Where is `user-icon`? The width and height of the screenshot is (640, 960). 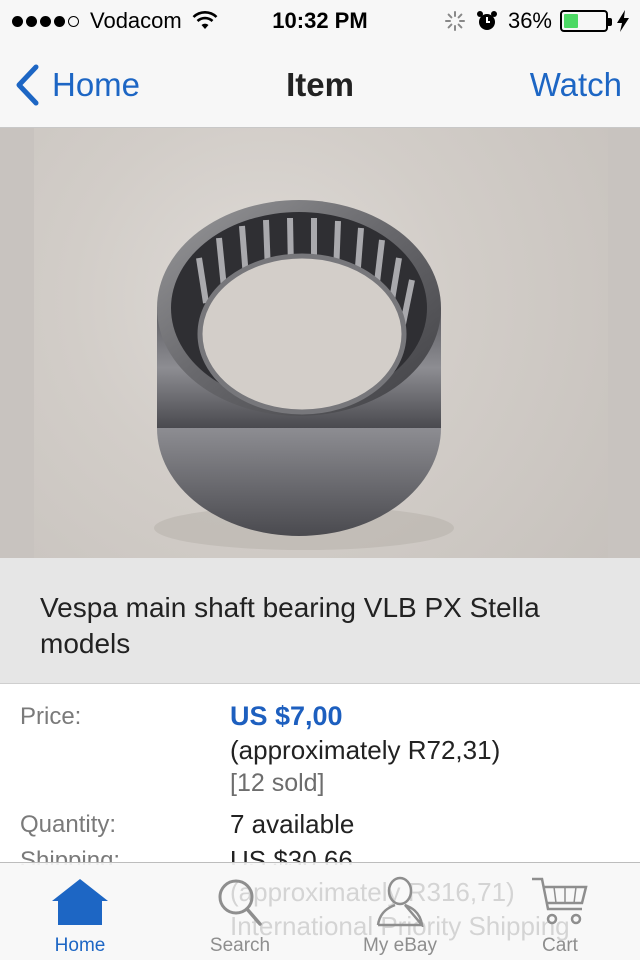 user-icon is located at coordinates (400, 901).